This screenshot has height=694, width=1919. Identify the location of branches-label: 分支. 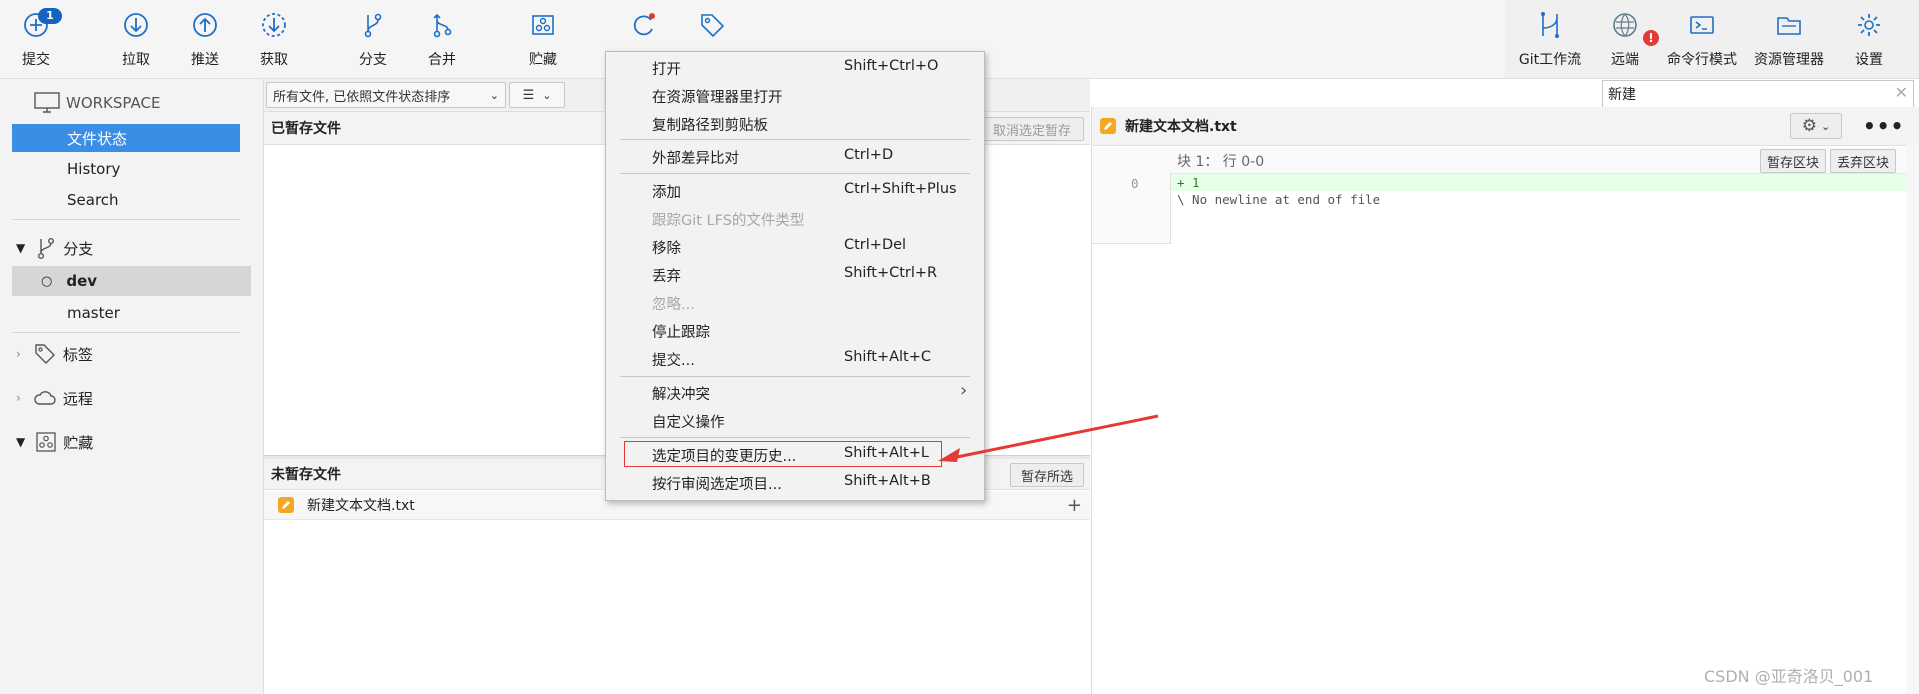
(78, 248).